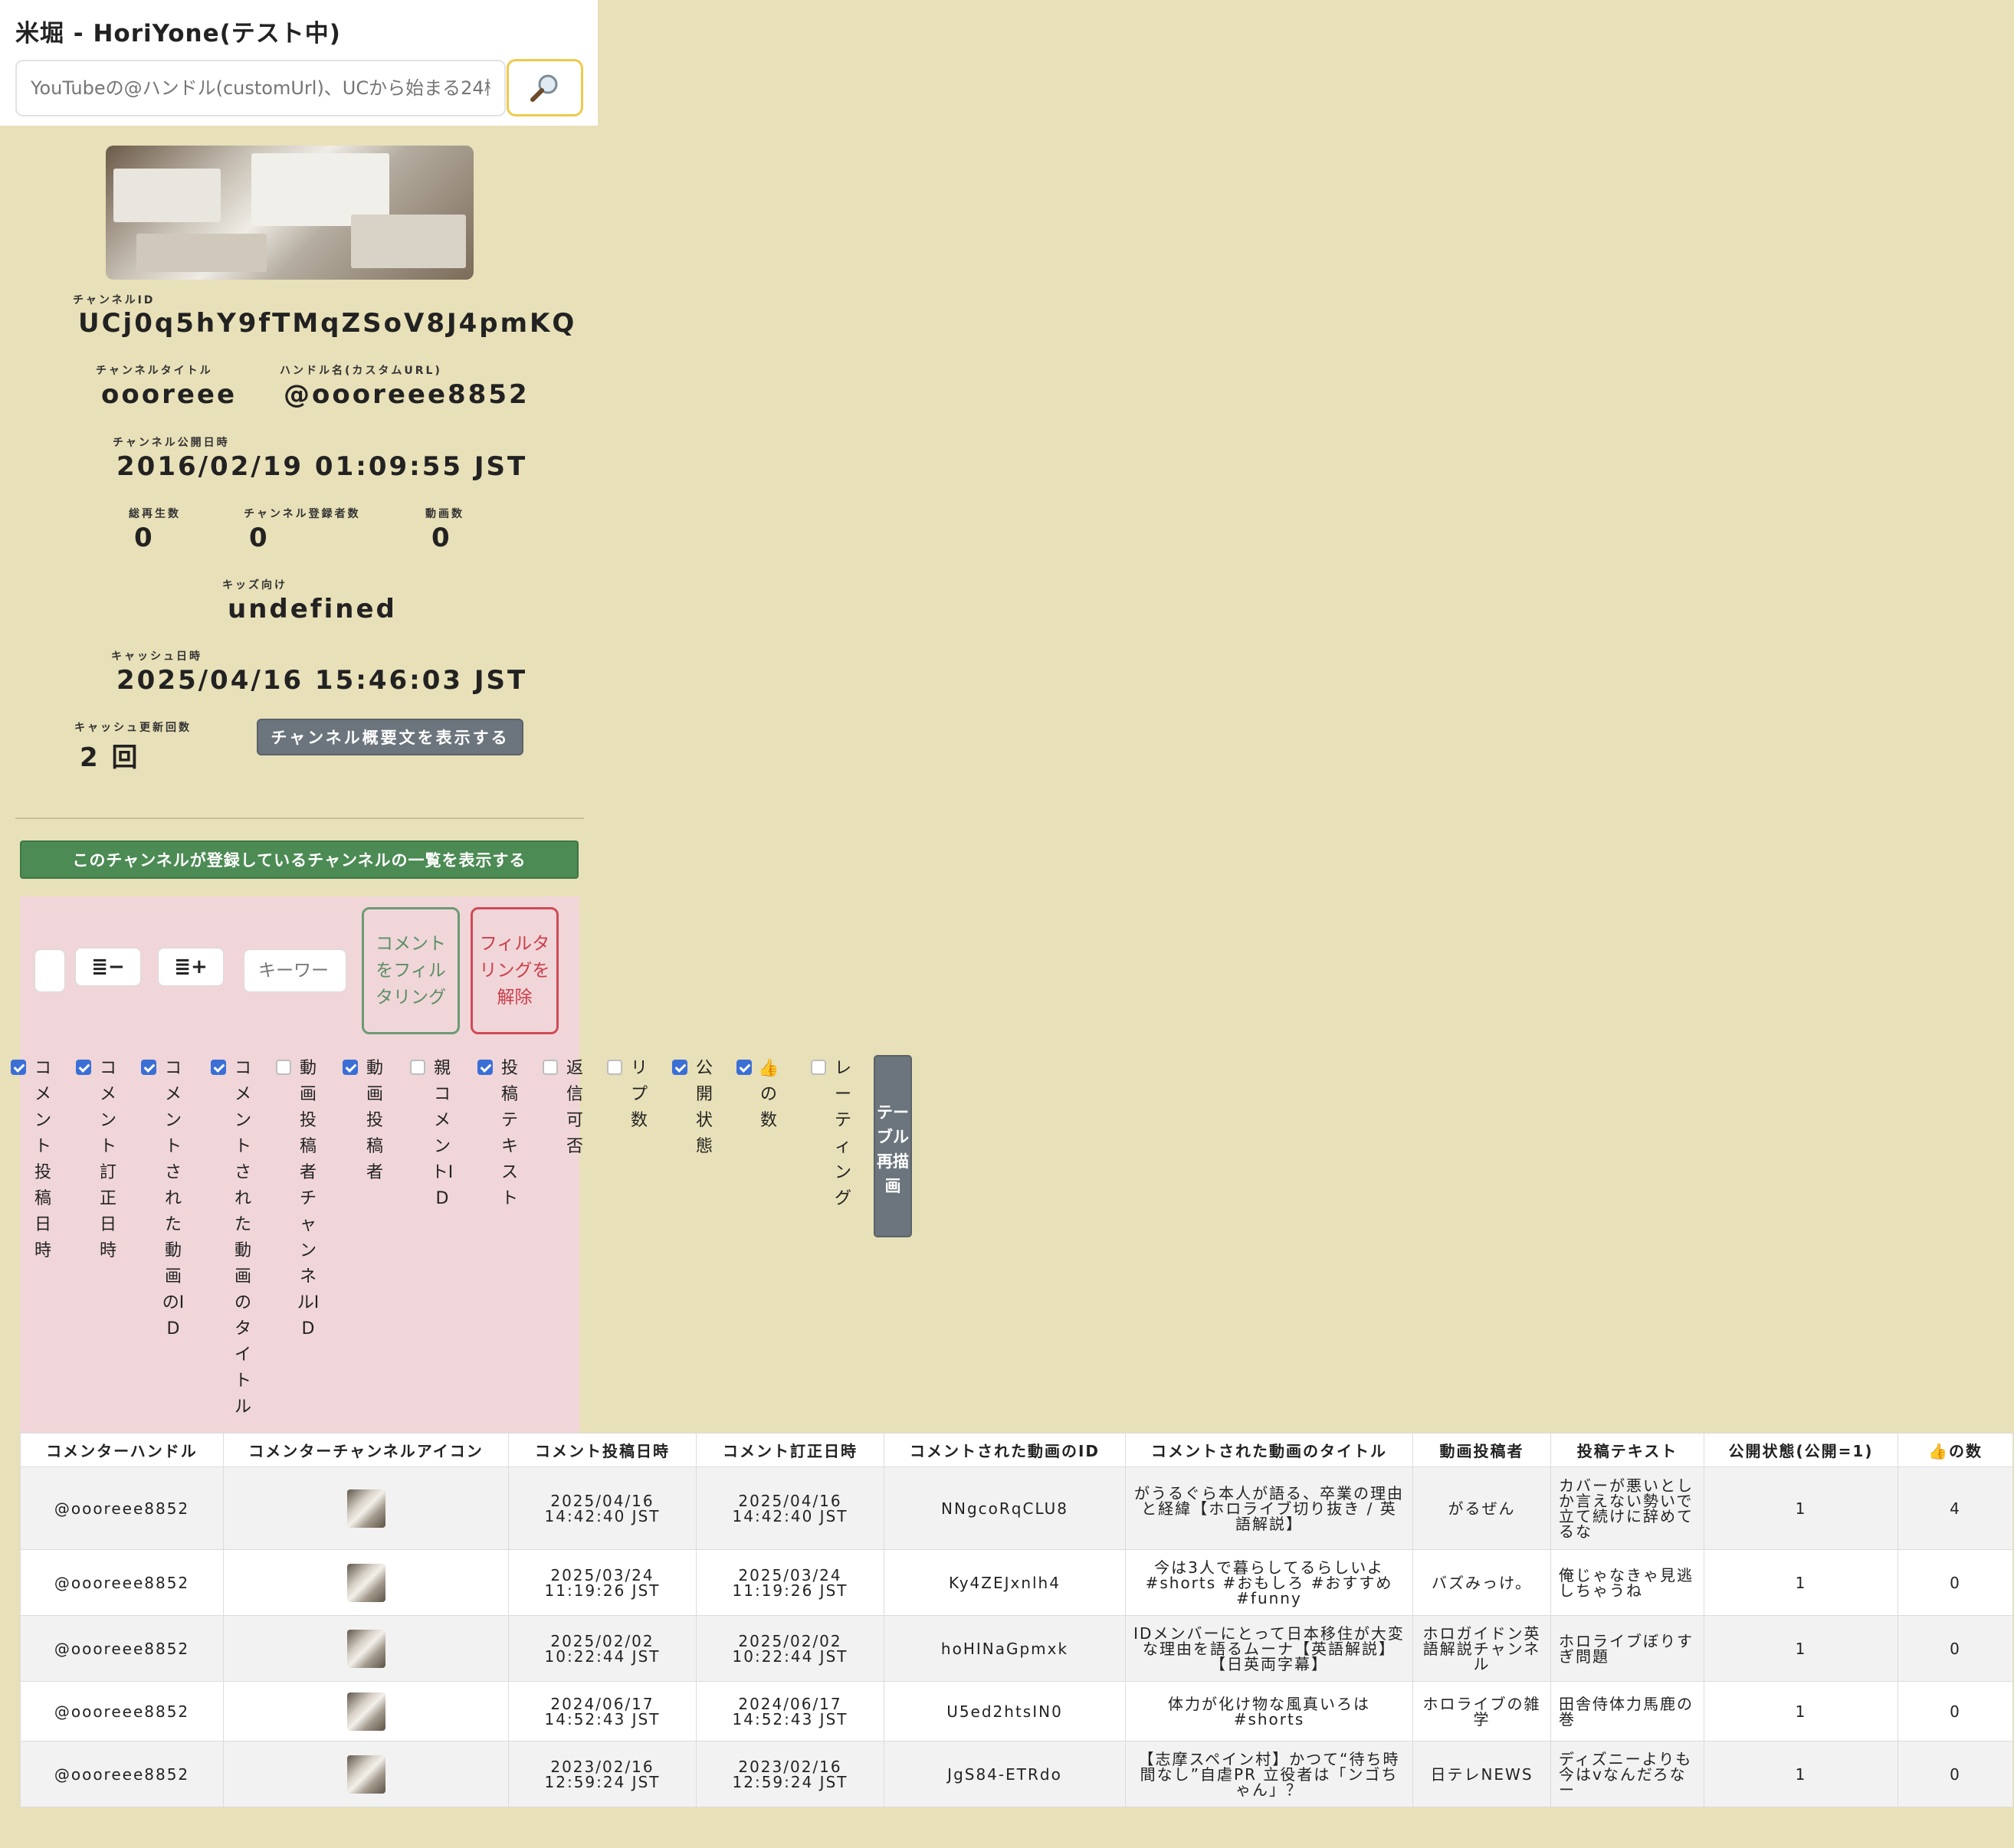 The image size is (2014, 1848). What do you see at coordinates (366, 1450) in the screenshot?
I see `header-commenter-icon: コメンターチャンネルアイコン` at bounding box center [366, 1450].